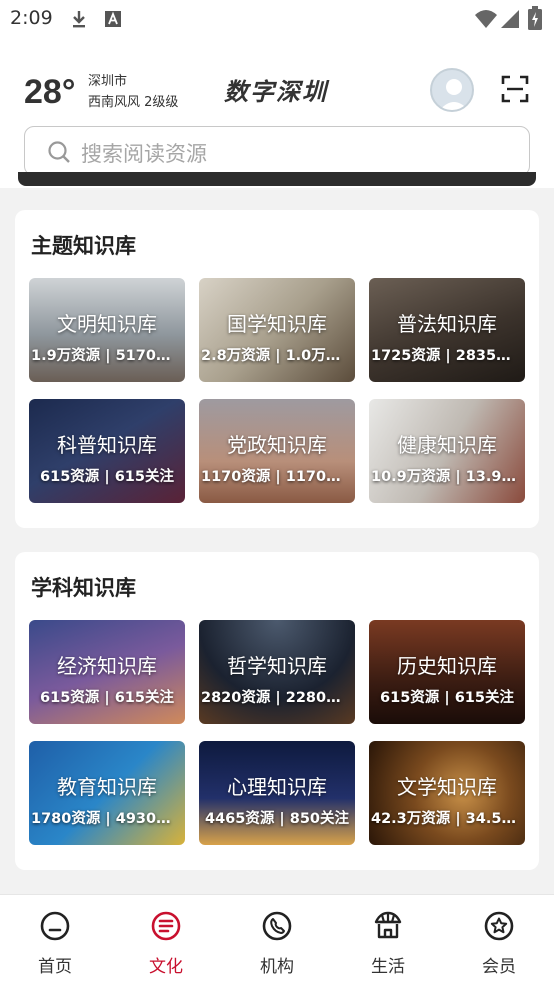  I want to click on search-placeholder: 搜索阅读资源, so click(144, 154).